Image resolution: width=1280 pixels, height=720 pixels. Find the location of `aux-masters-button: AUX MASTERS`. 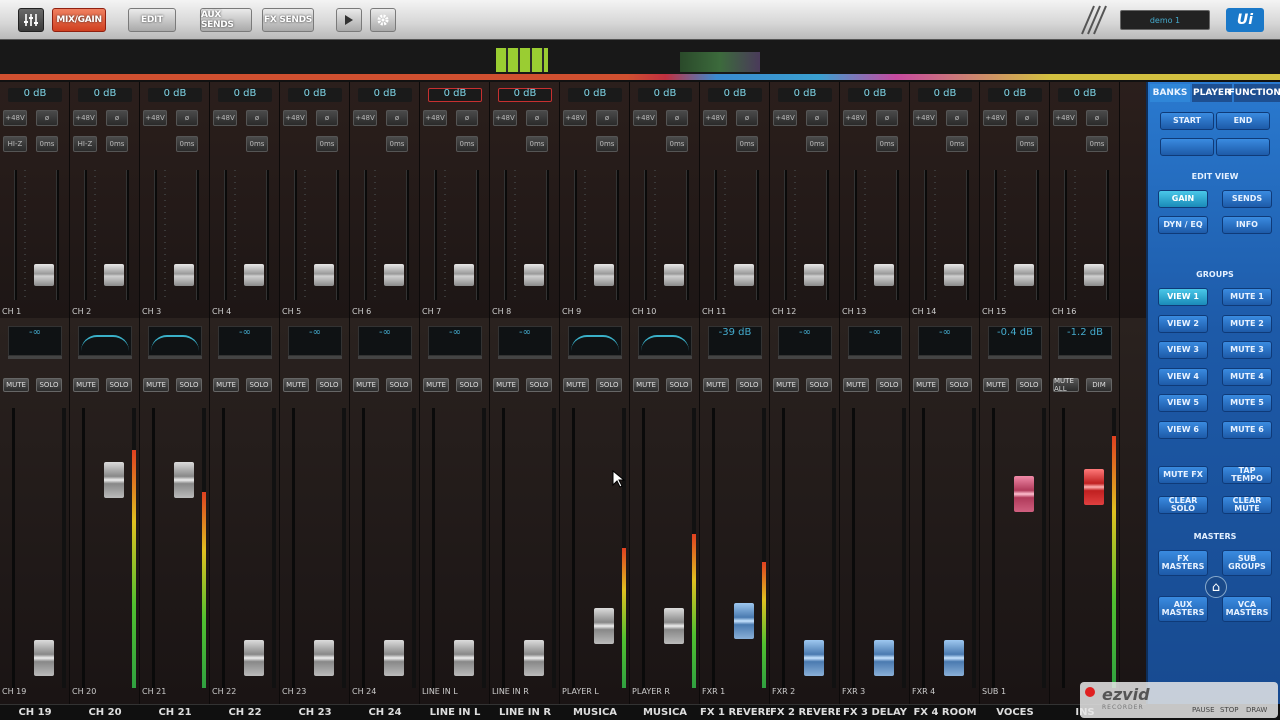

aux-masters-button: AUX MASTERS is located at coordinates (1183, 609).